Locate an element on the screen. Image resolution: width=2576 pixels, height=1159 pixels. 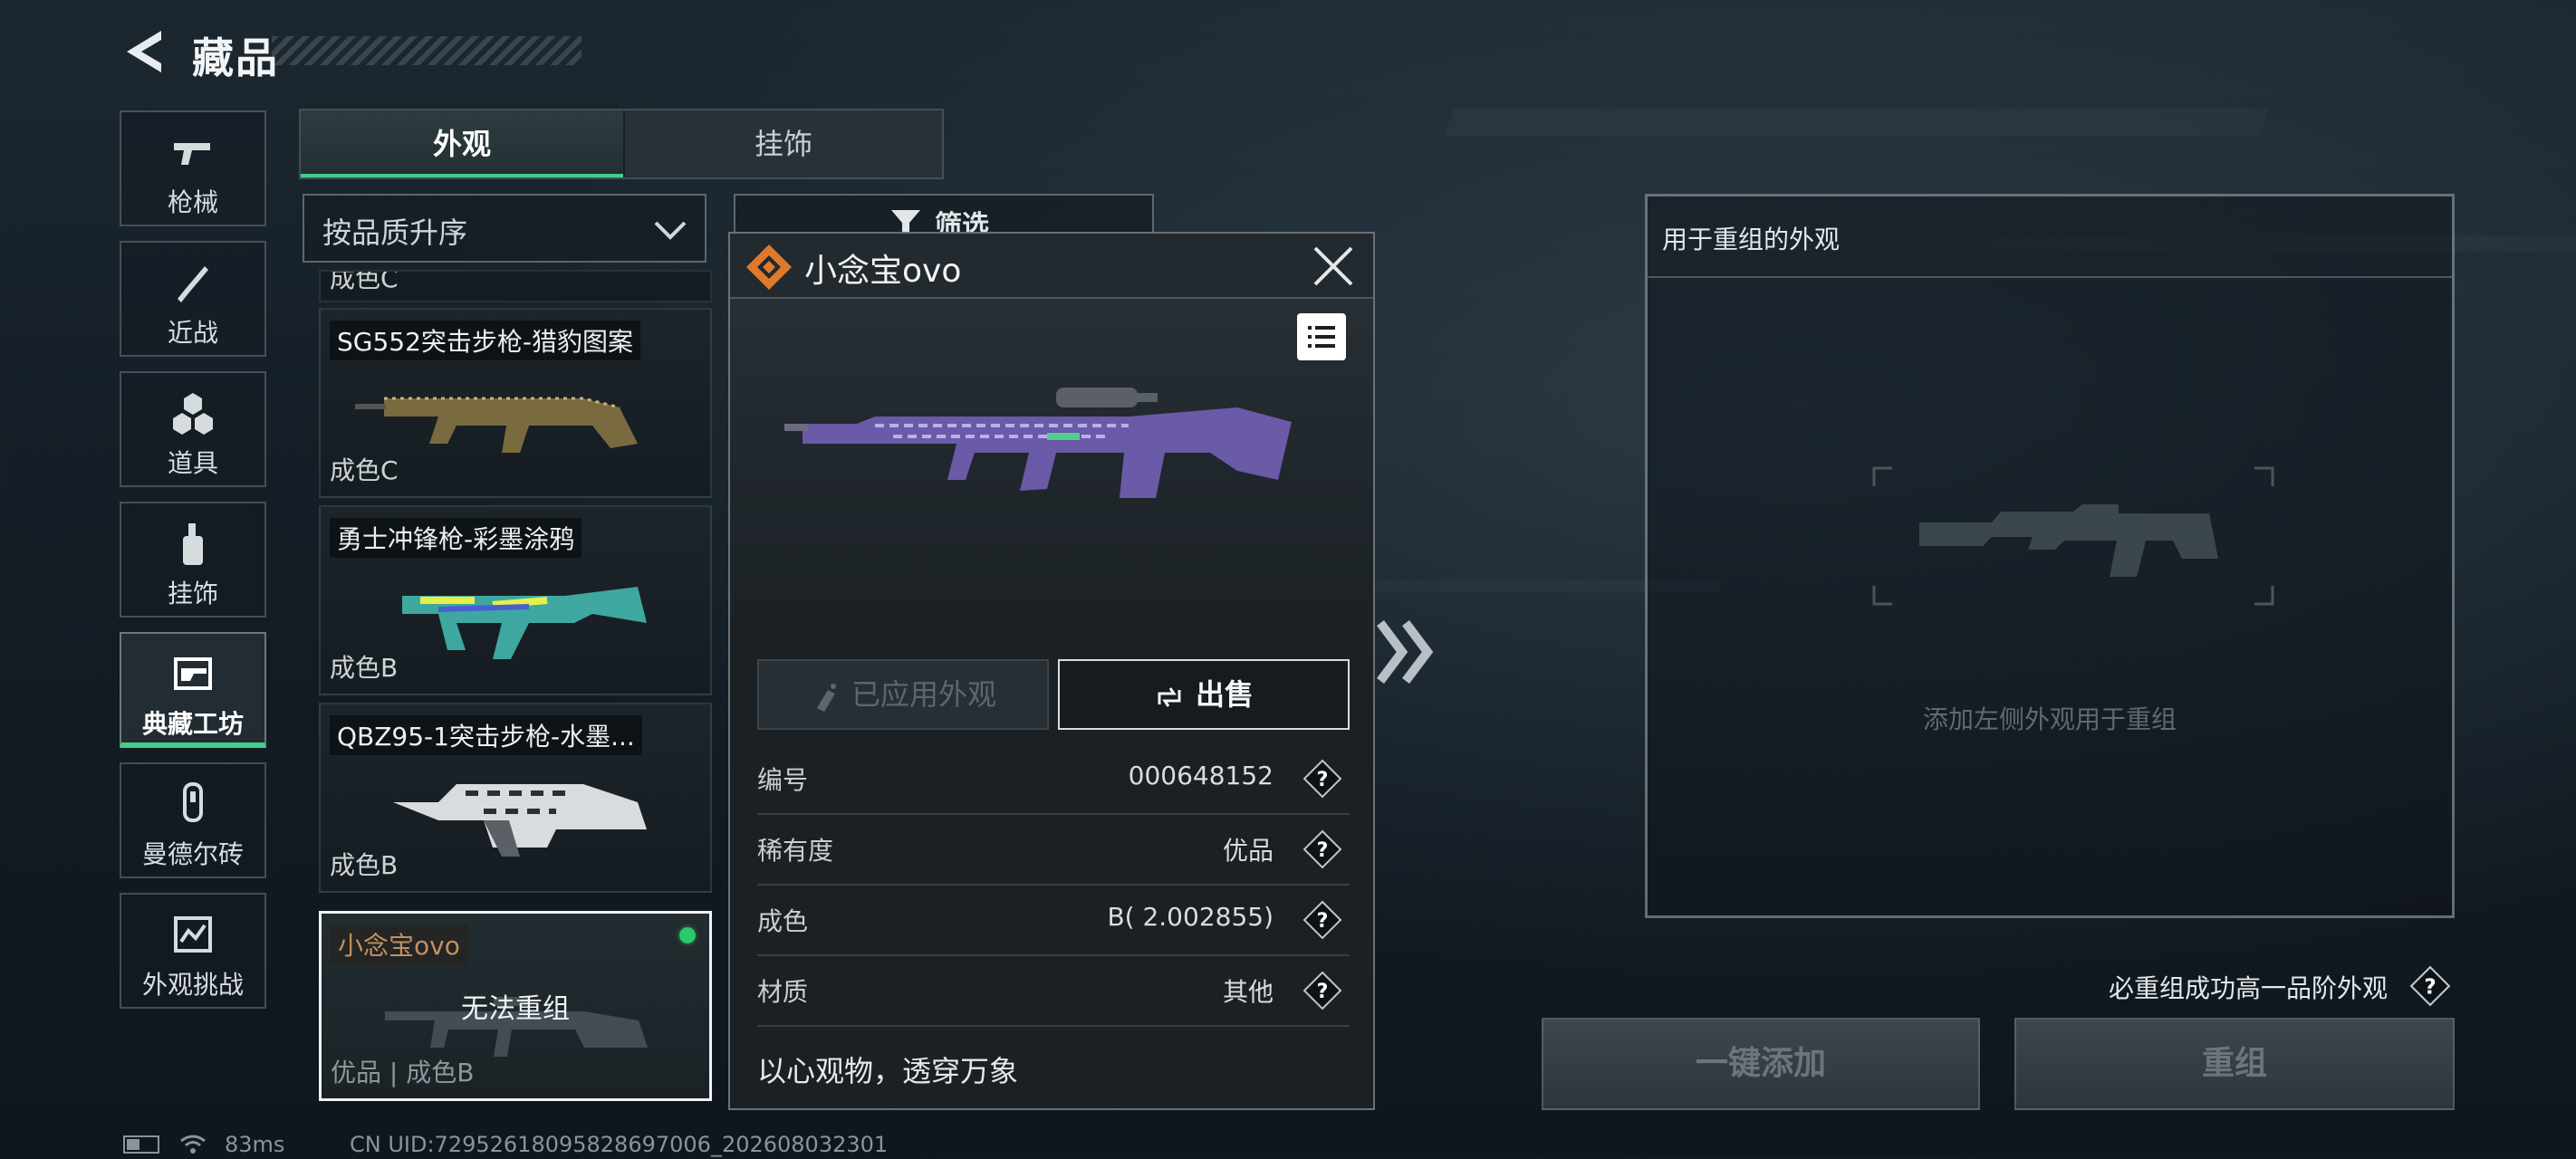
upgrade-guarantee-label: 必重组成功高一品阶外观 is located at coordinates (2249, 988).